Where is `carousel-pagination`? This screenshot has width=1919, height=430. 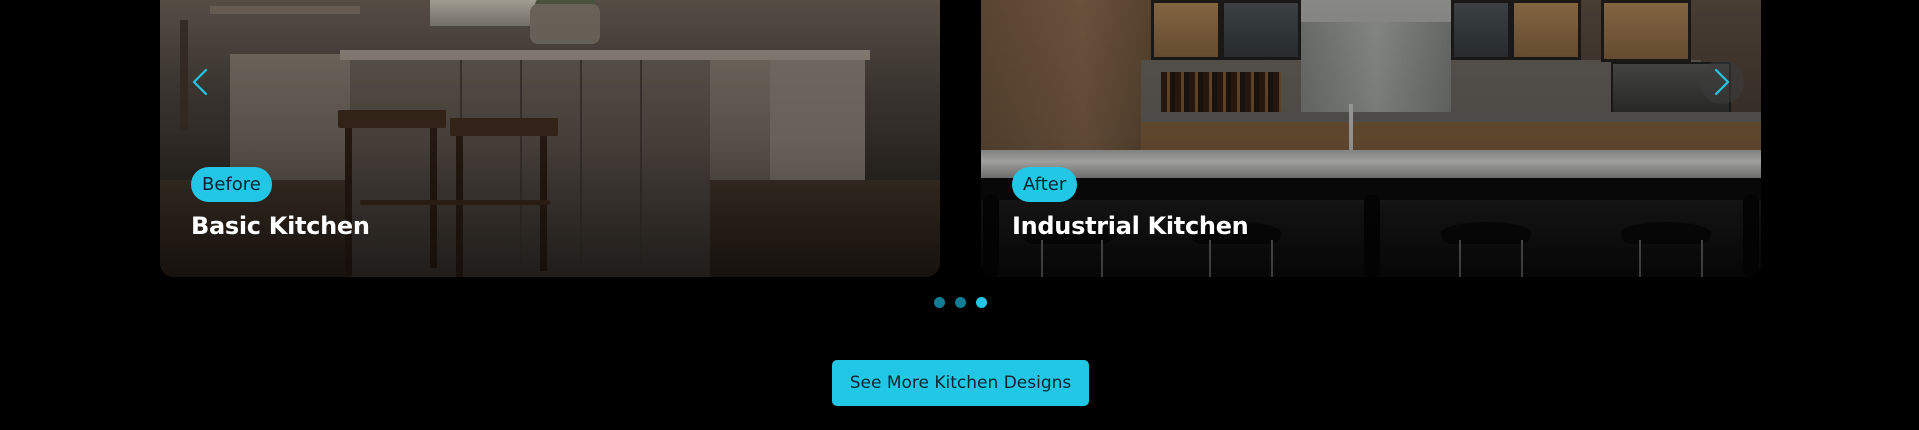 carousel-pagination is located at coordinates (960, 302).